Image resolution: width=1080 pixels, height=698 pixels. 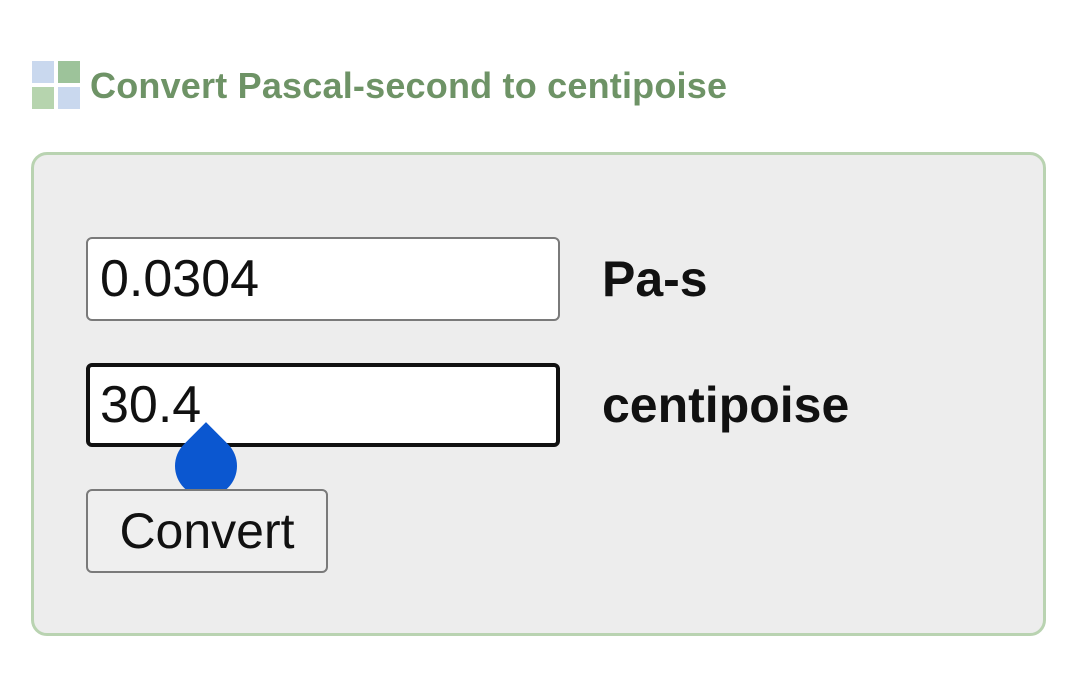 What do you see at coordinates (323, 279) in the screenshot?
I see `pascal-second-input` at bounding box center [323, 279].